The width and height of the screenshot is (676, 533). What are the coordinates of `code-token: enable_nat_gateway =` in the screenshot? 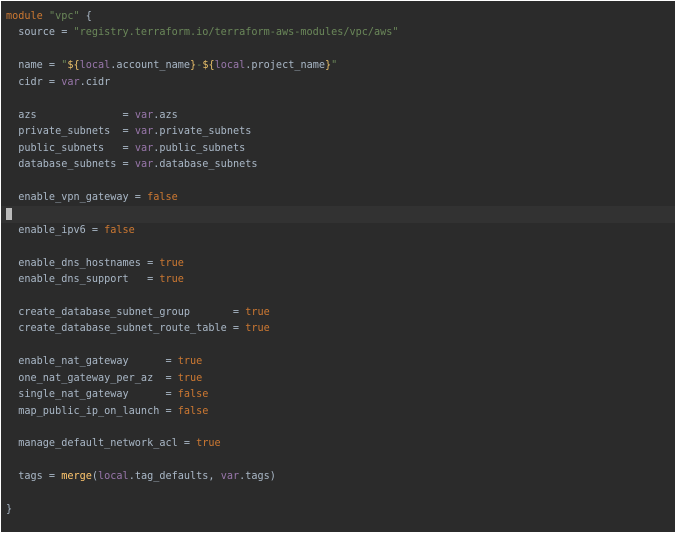 It's located at (92, 362).